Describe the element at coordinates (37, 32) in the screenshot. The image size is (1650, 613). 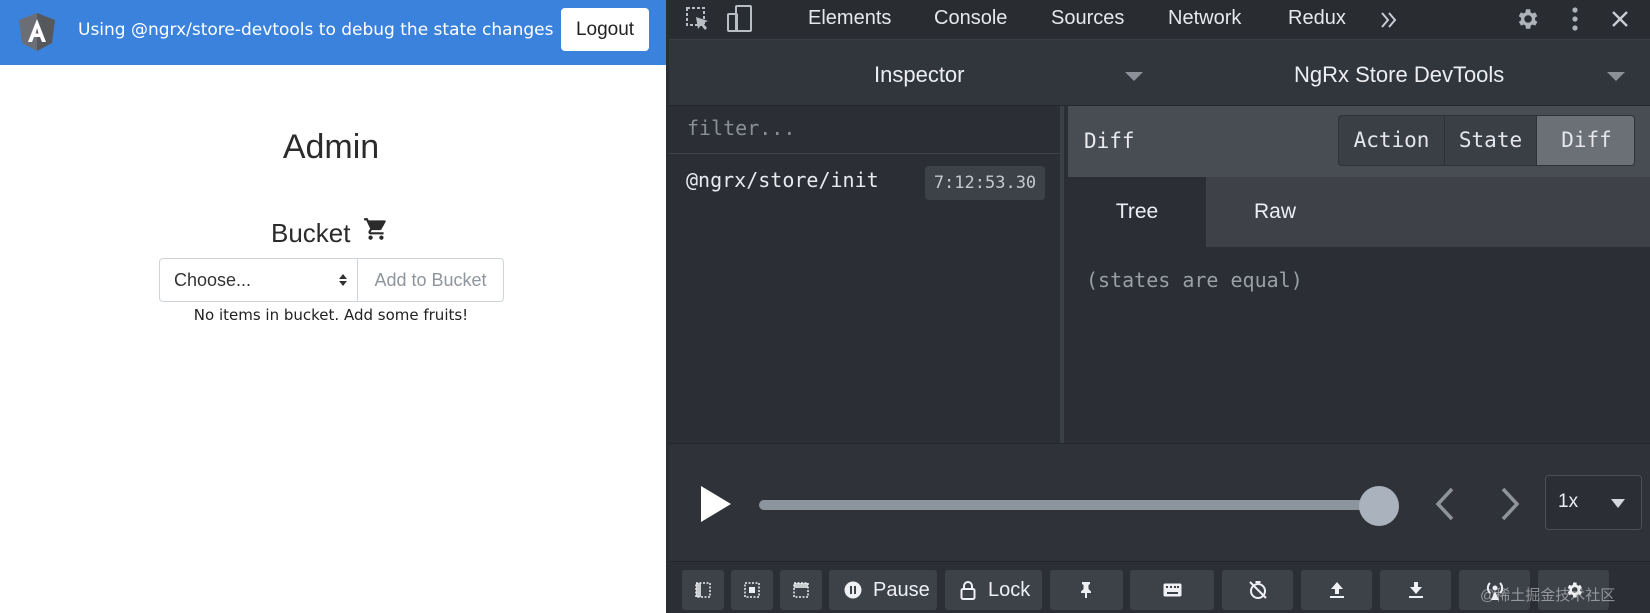
I see `angular-logo-icon` at that location.